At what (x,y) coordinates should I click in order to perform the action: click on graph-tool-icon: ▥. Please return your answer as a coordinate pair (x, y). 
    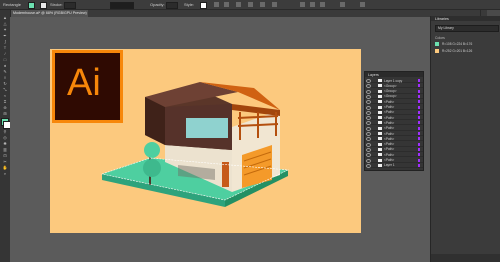
    Looking at the image, I should click on (5, 150).